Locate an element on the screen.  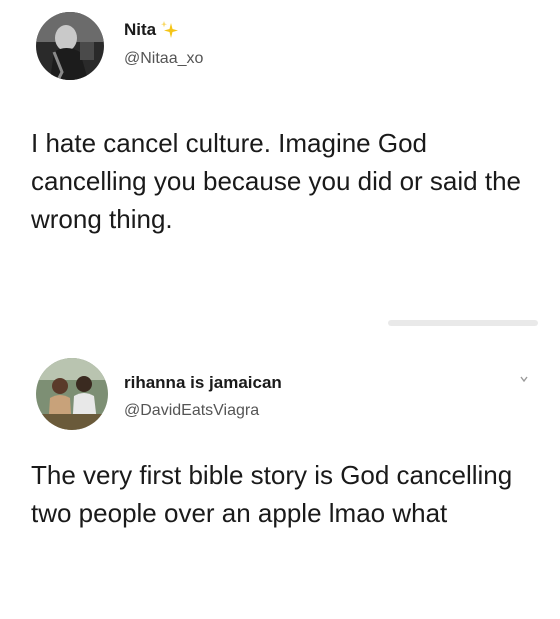
name-row: Nita is located at coordinates (151, 30).